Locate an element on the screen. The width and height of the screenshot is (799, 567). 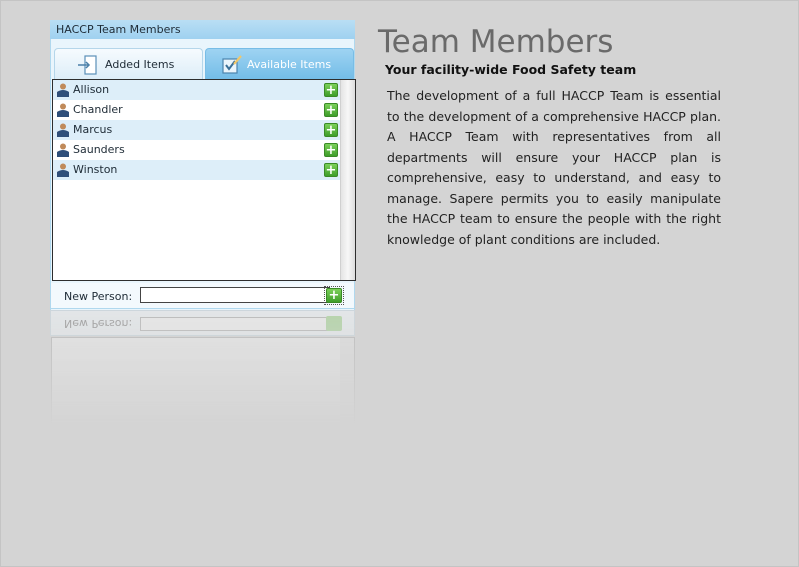
tab-added-items-label: Added Items is located at coordinates (140, 64).